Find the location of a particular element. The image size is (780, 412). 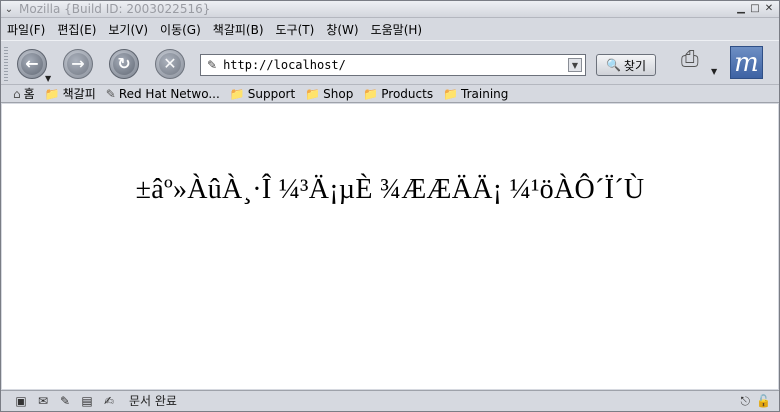

status-indicators: ⎋ 🔓 is located at coordinates (756, 401).